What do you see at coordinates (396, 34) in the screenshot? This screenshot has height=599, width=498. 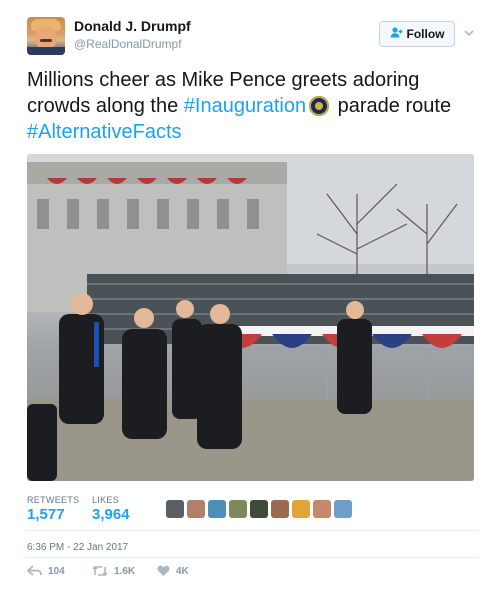 I see `add-person-icon` at bounding box center [396, 34].